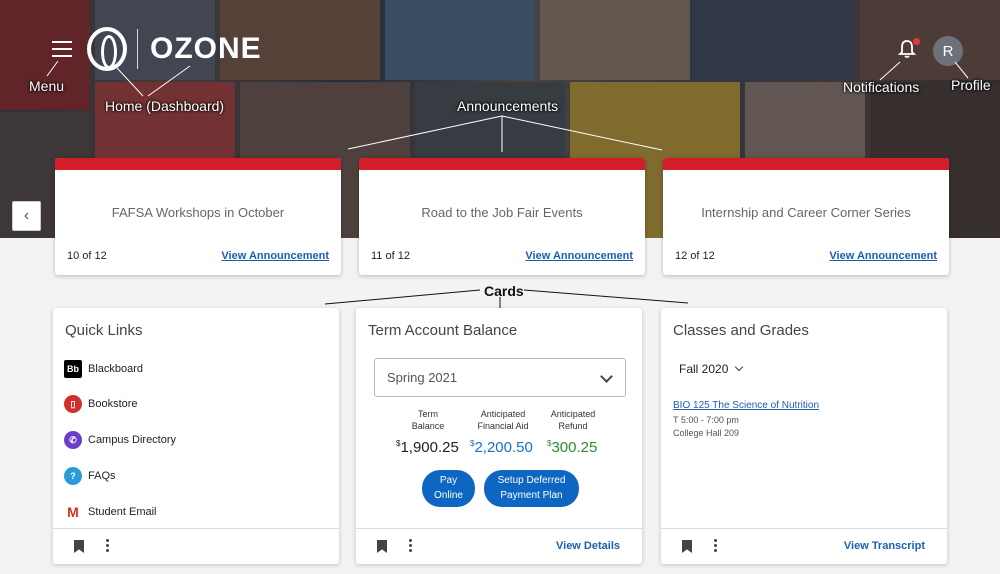 Image resolution: width=1000 pixels, height=574 pixels. What do you see at coordinates (90, 476) in the screenshot?
I see `quick-link-faqs: ? FAQs` at bounding box center [90, 476].